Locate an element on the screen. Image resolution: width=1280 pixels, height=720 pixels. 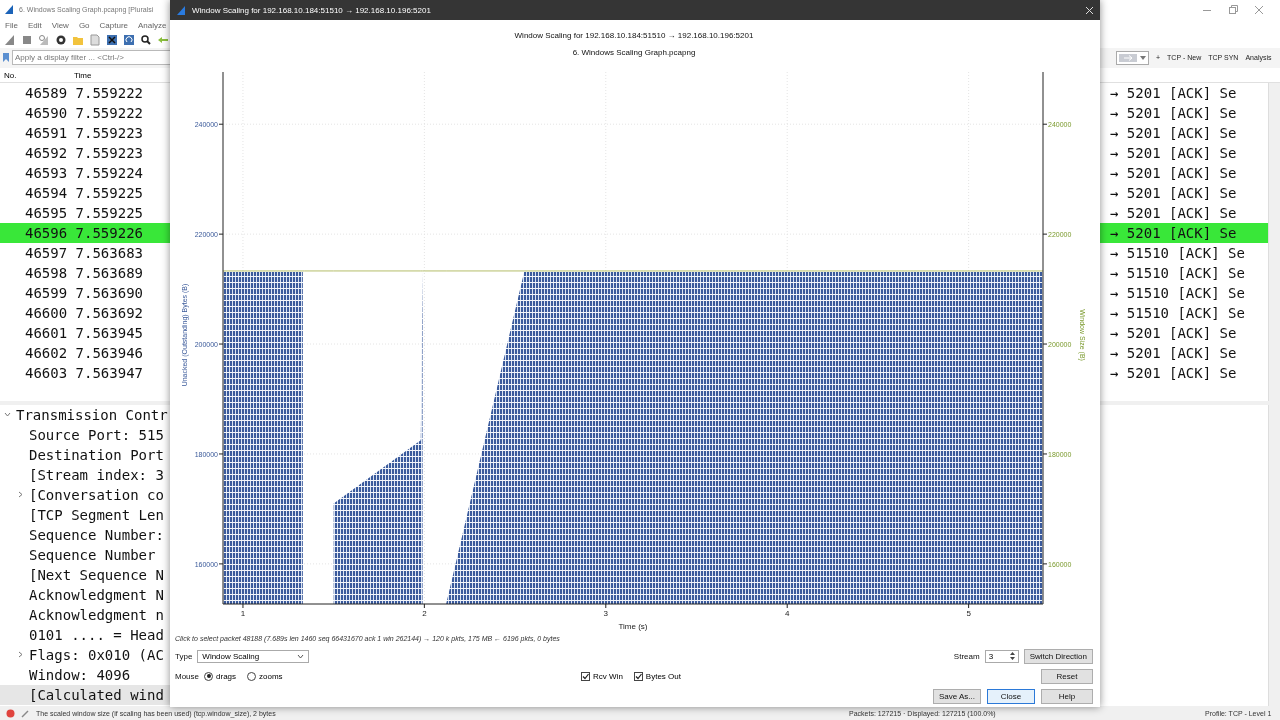
menu-item: Go is located at coordinates (84, 26).